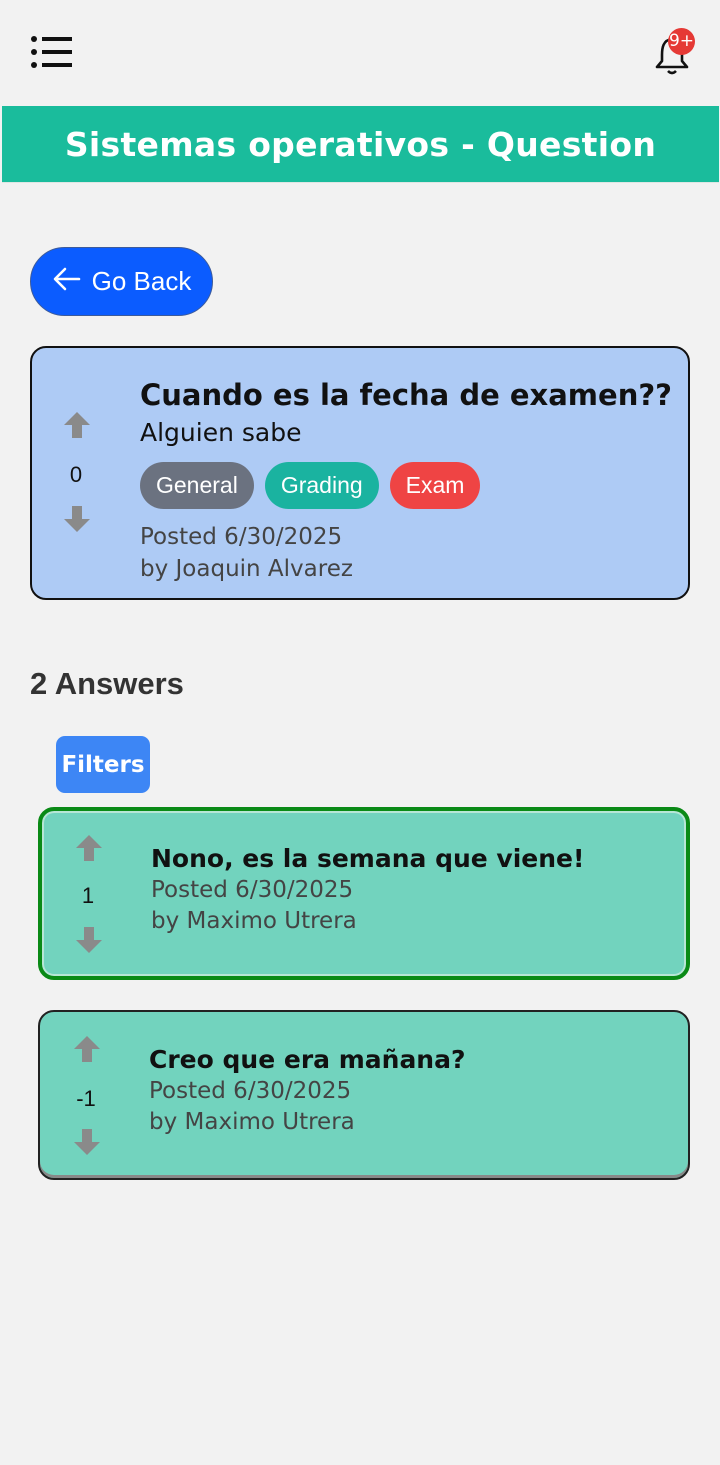 The height and width of the screenshot is (1465, 720). I want to click on answers-heading: 2 Answers, so click(107, 683).